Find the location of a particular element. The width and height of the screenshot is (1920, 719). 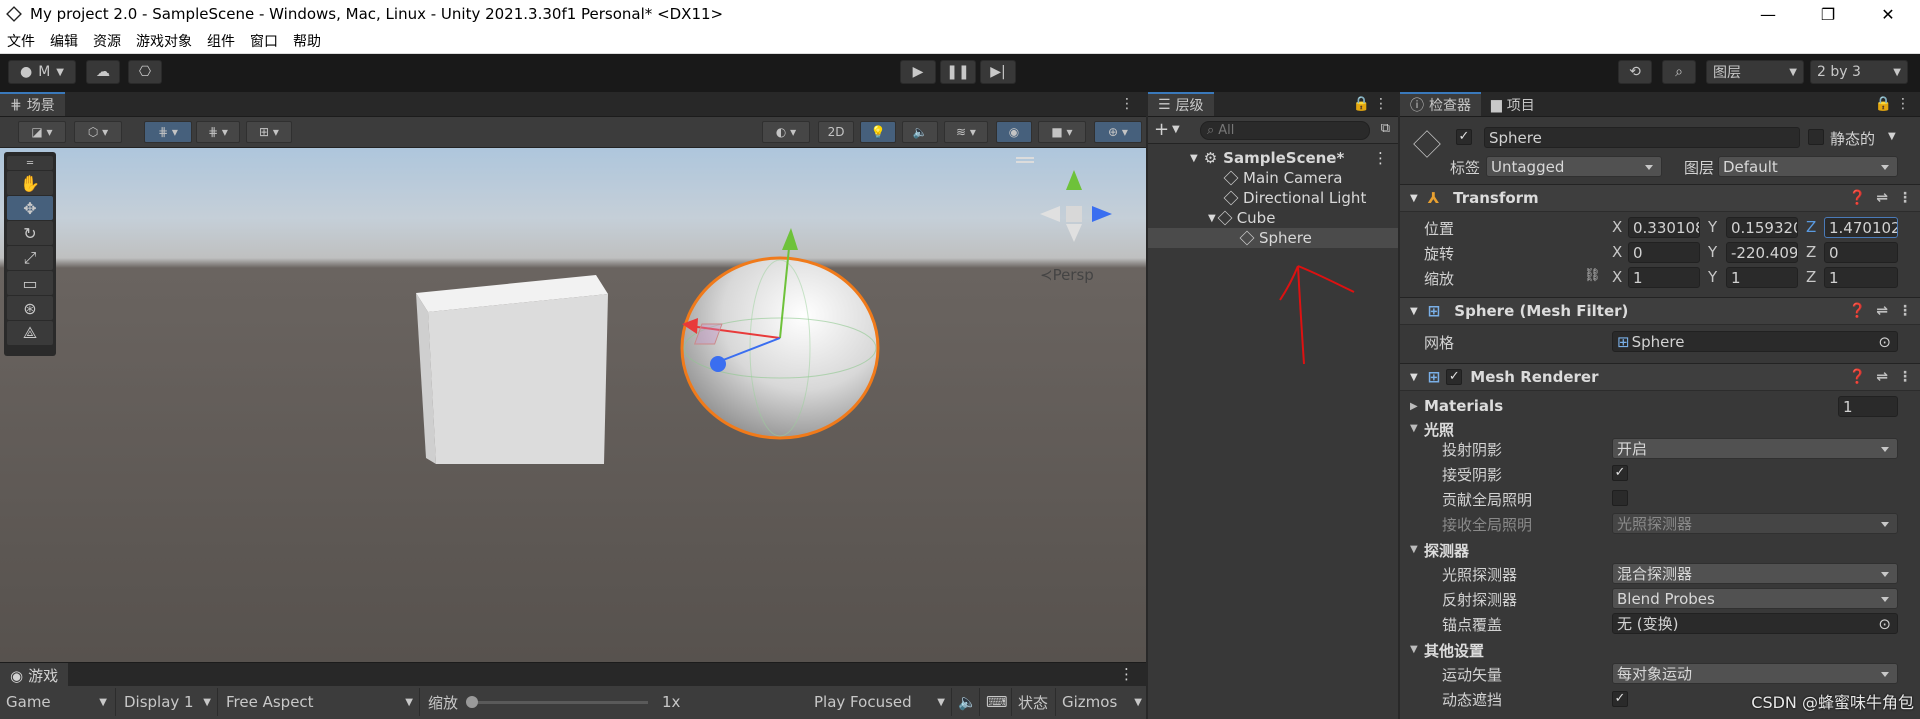

add-icon: + is located at coordinates (1161, 129).